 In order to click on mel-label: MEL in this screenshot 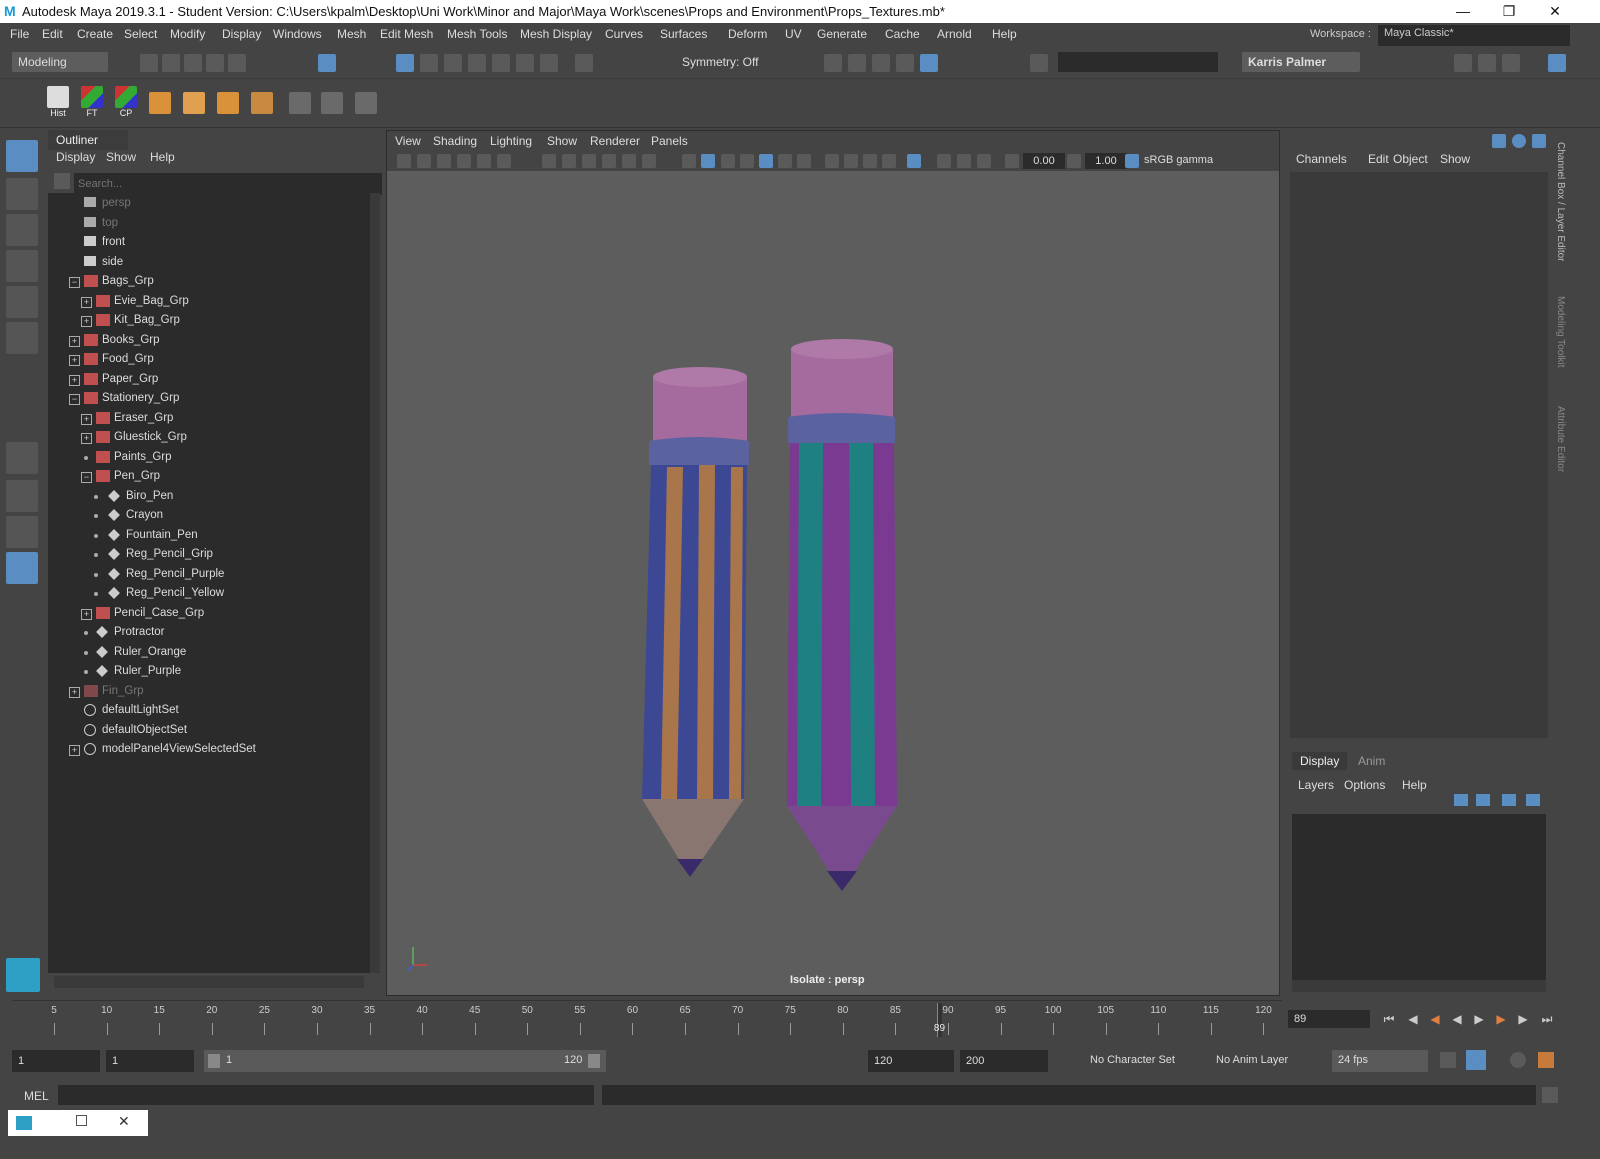, I will do `click(36, 1096)`.